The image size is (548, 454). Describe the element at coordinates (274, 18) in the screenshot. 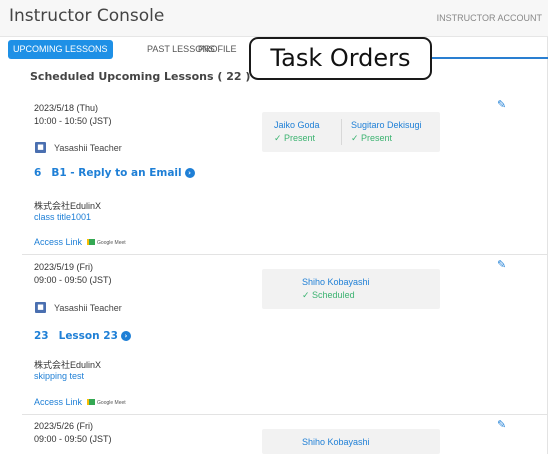

I see `app-header: Instructor Console INSTRUCTOR ACCOUNT` at that location.